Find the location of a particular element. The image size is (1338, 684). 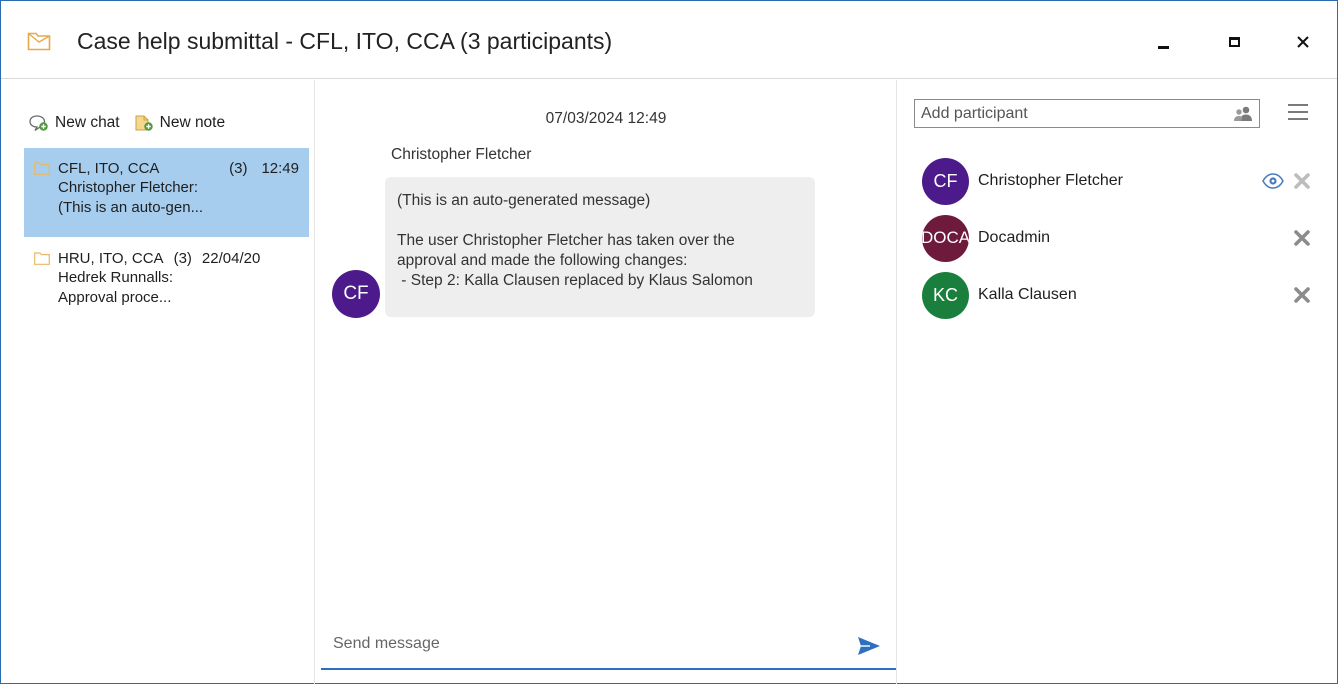

message-sender: Christopher Fletcher is located at coordinates (461, 154).